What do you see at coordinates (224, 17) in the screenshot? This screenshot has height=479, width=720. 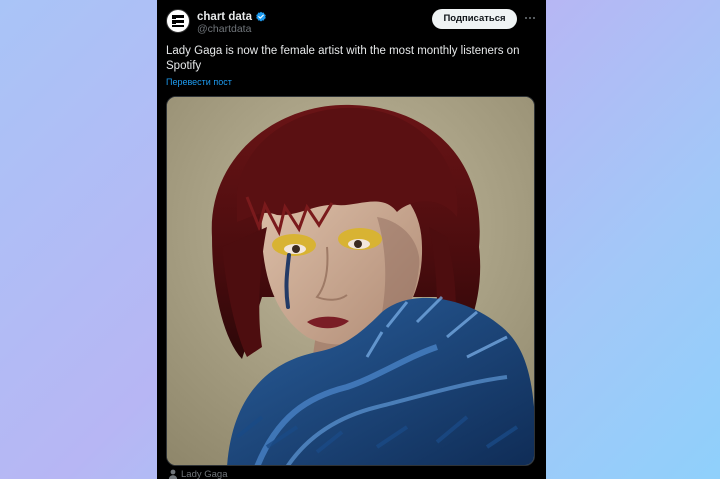 I see `display-name: chart data` at bounding box center [224, 17].